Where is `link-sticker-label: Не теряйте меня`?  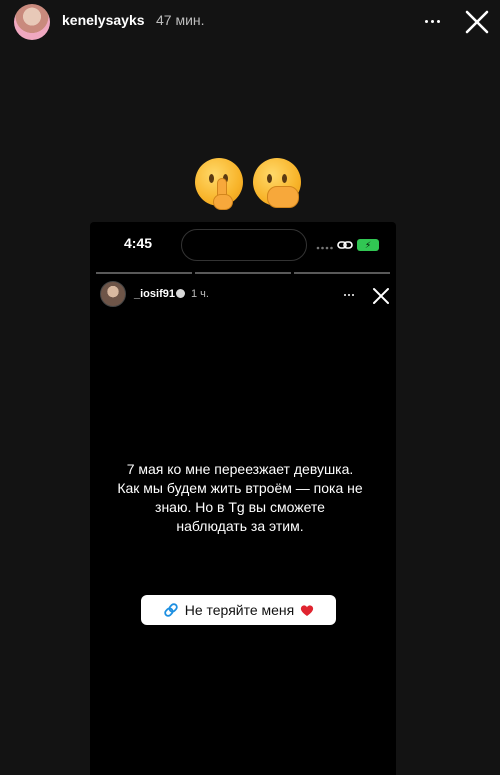
link-sticker-label: Не теряйте меня is located at coordinates (239, 610).